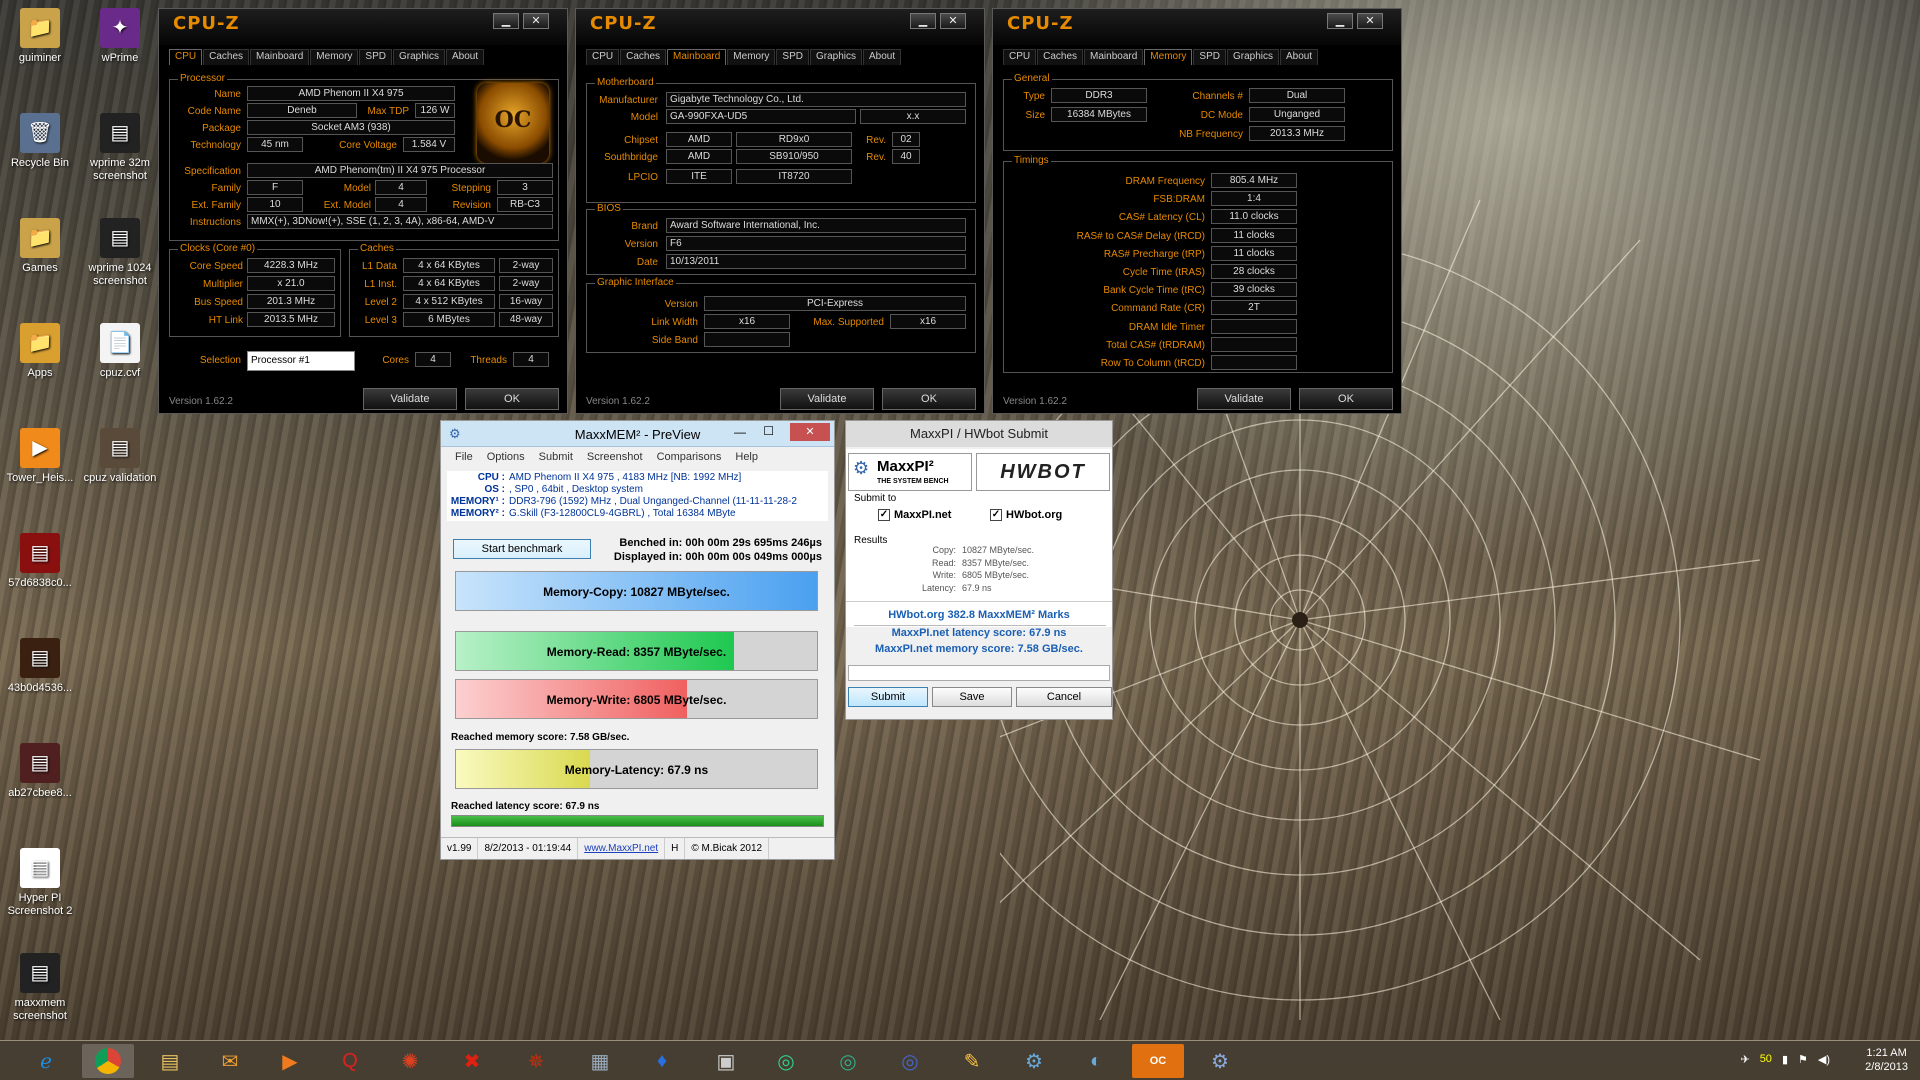  I want to click on quicktime-icon: Q, so click(350, 1061).